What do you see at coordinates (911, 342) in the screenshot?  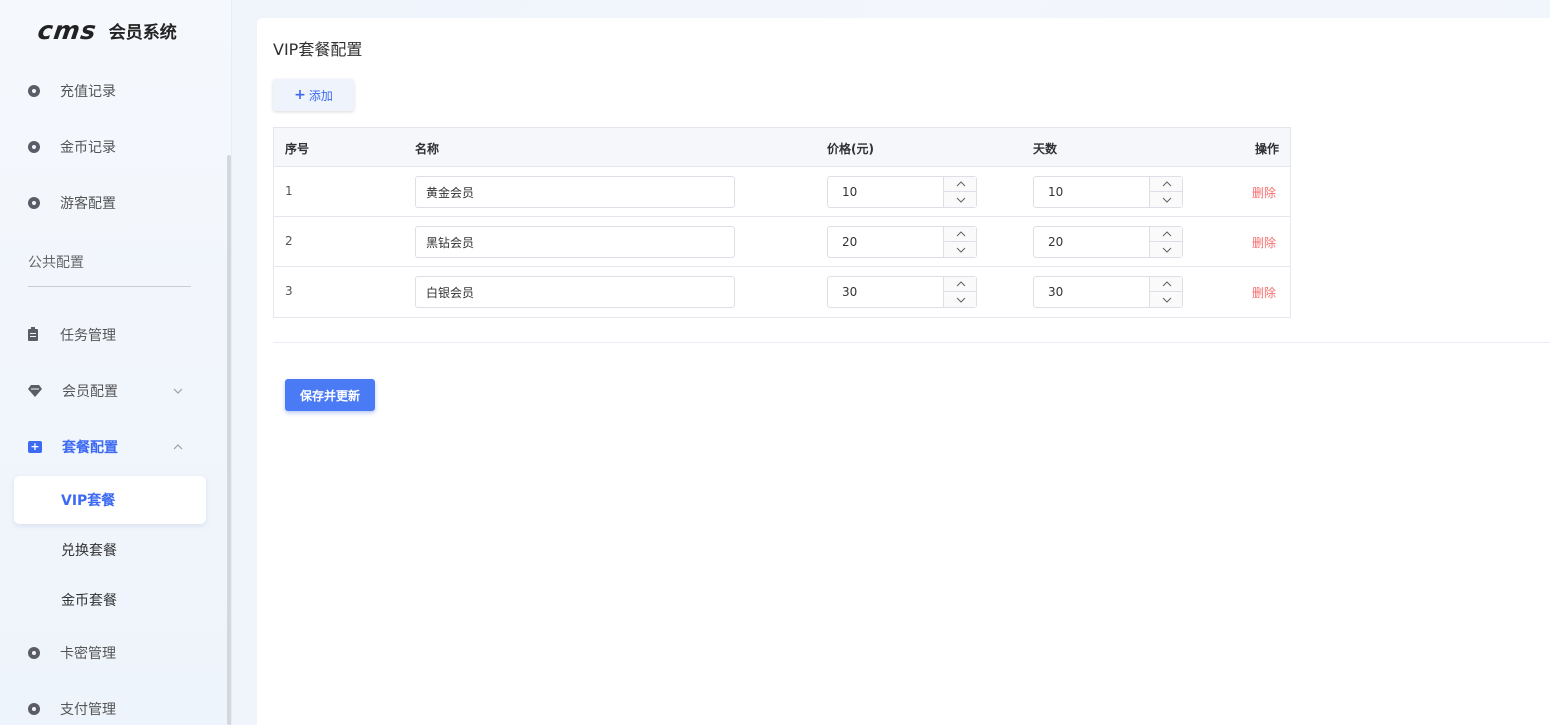 I see `content-divider` at bounding box center [911, 342].